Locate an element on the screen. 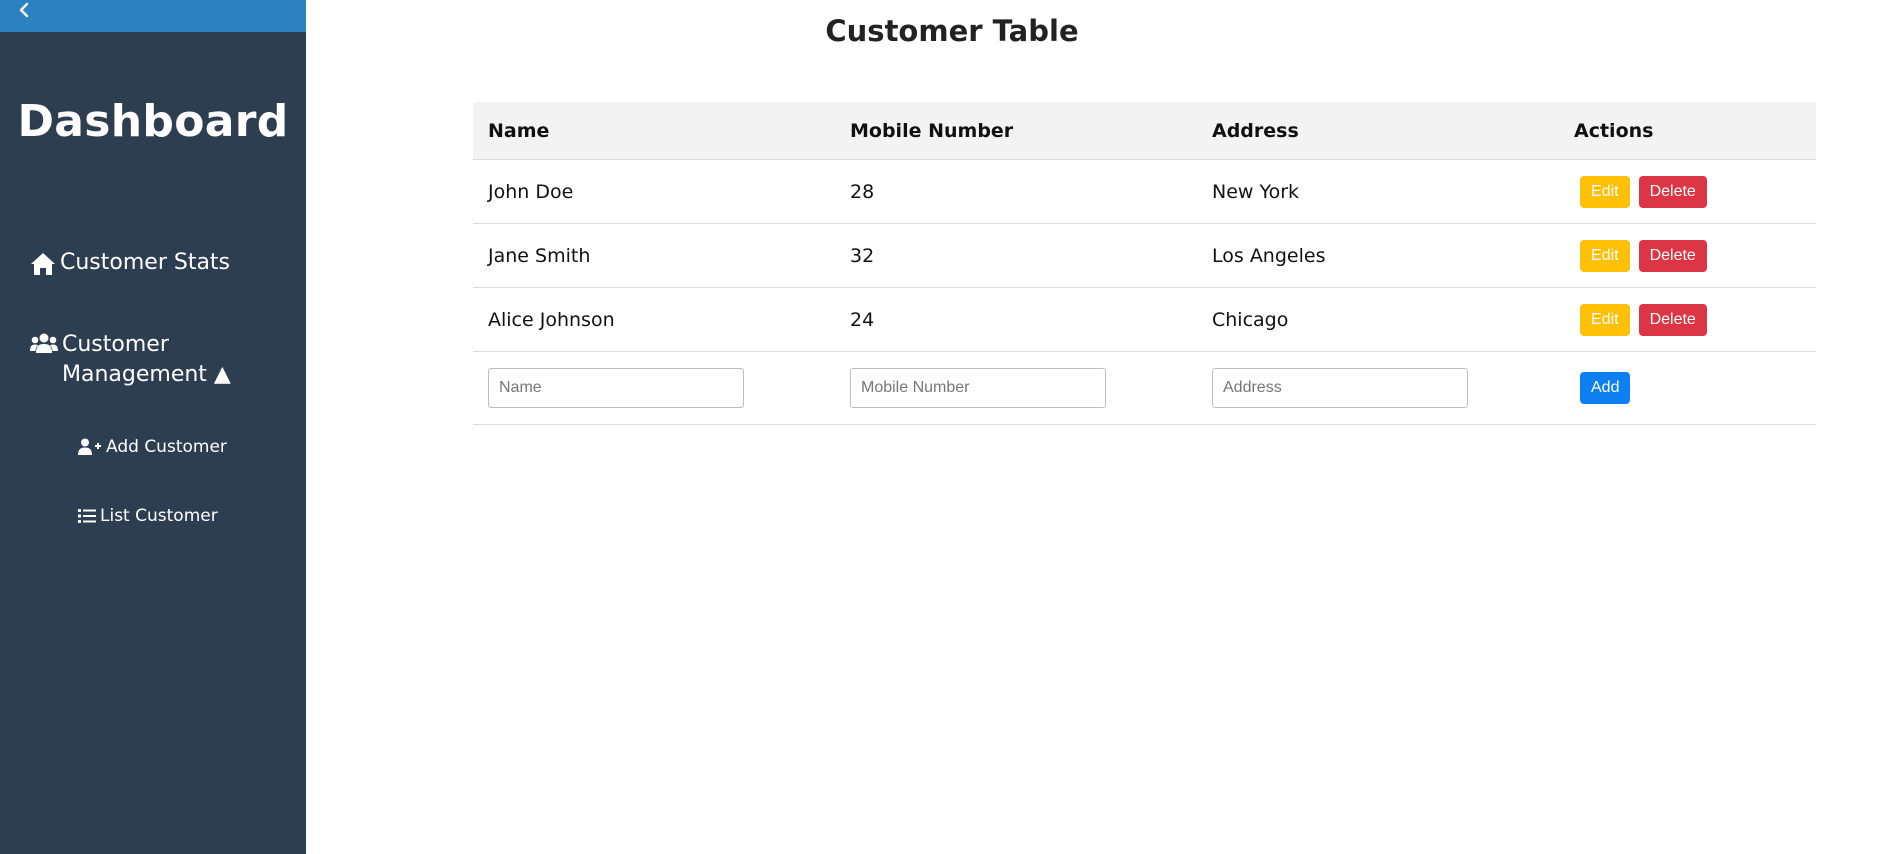 This screenshot has height=854, width=1897. sidebar-subitem-add-customer: Add Customer is located at coordinates (152, 447).